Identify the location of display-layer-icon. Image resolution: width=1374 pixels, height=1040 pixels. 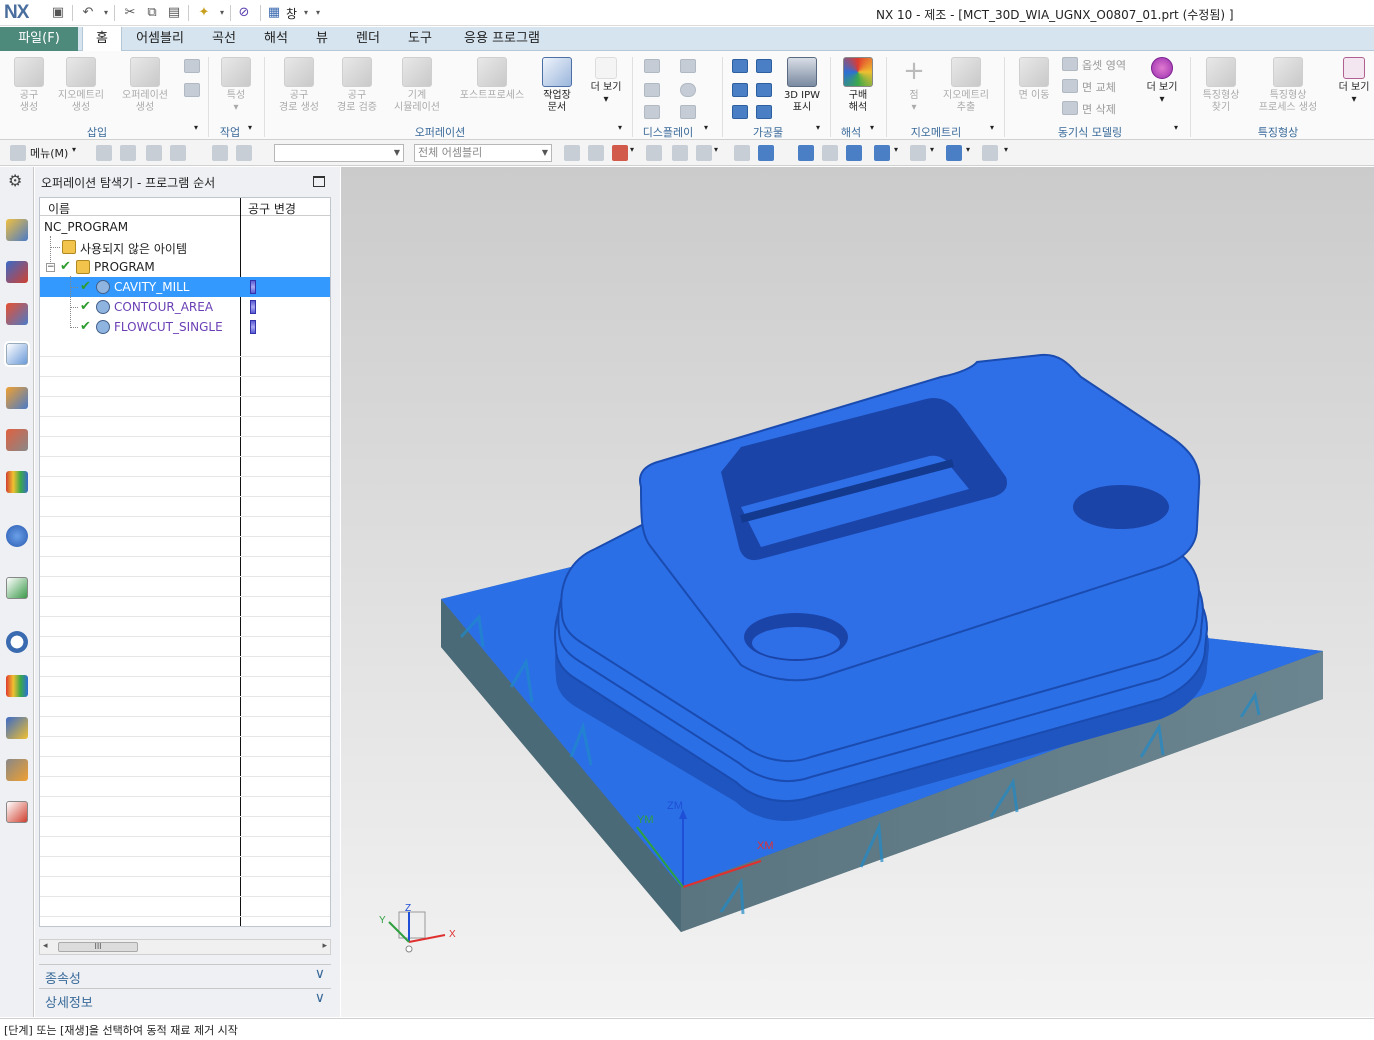
(652, 112).